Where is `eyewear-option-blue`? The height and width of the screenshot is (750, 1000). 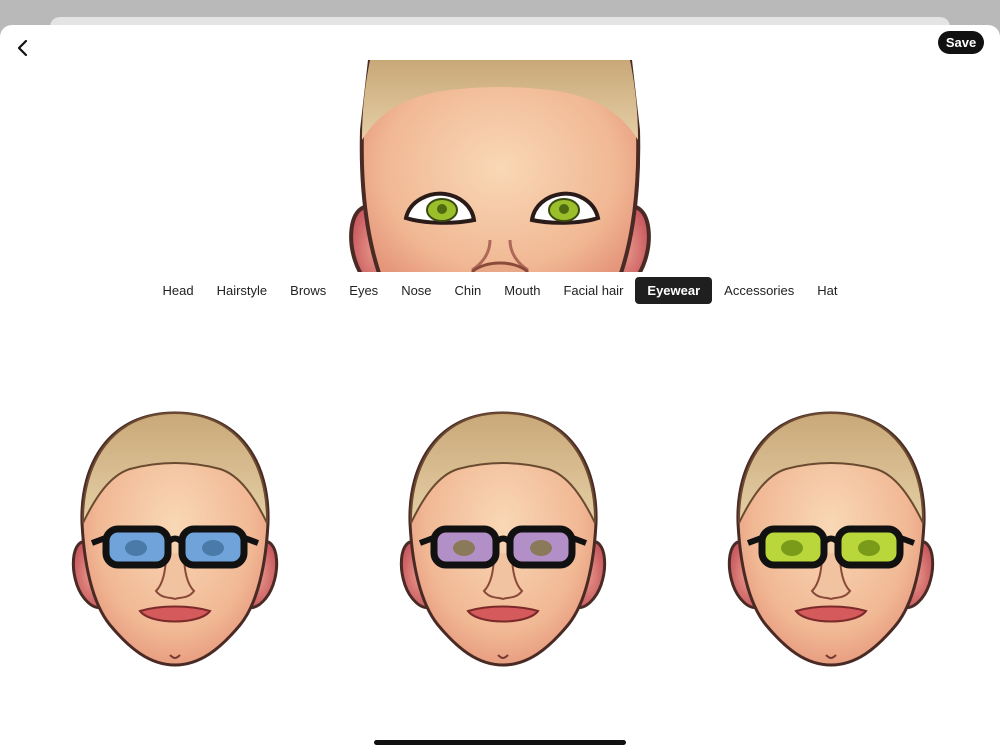 eyewear-option-blue is located at coordinates (175, 538).